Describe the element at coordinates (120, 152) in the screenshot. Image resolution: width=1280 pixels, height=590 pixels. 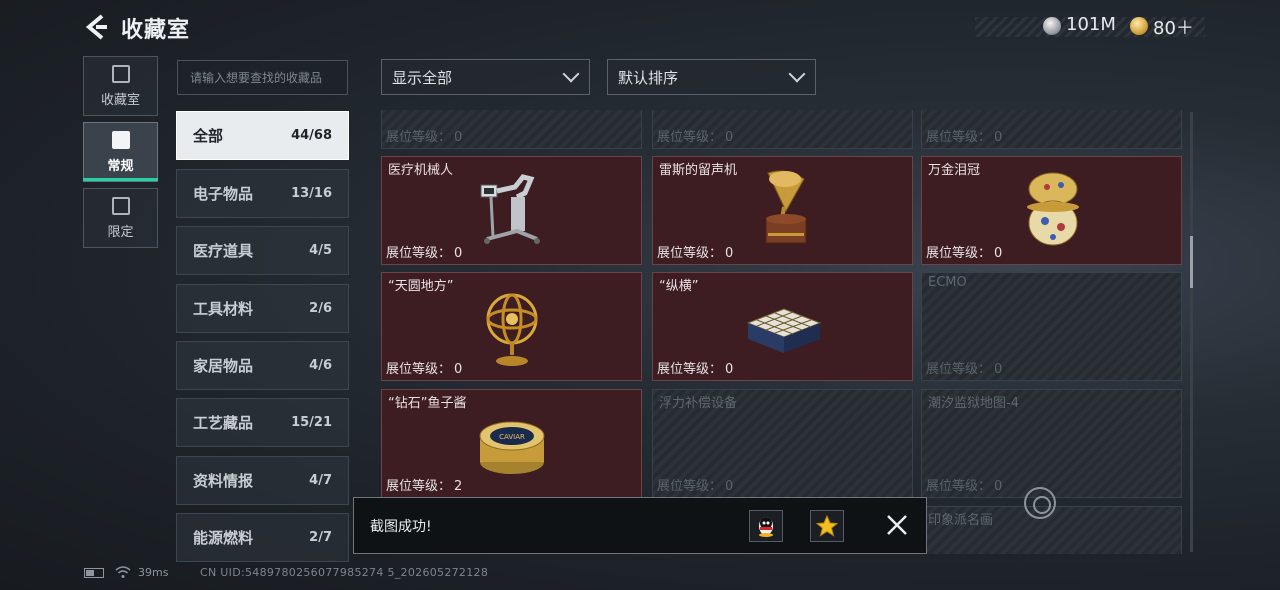
I see `side-tab-regular: 常规` at that location.